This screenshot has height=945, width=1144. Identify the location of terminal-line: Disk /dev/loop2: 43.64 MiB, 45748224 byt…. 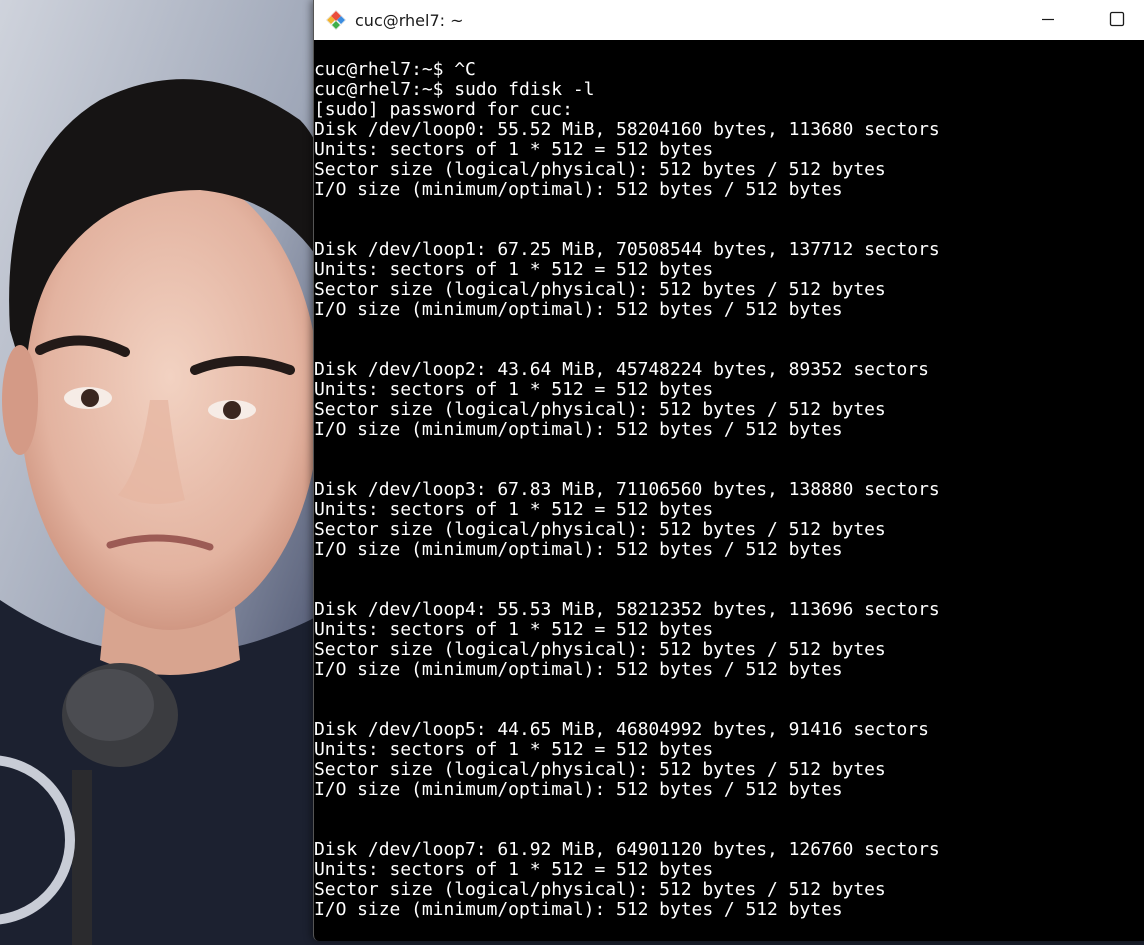
(621, 369).